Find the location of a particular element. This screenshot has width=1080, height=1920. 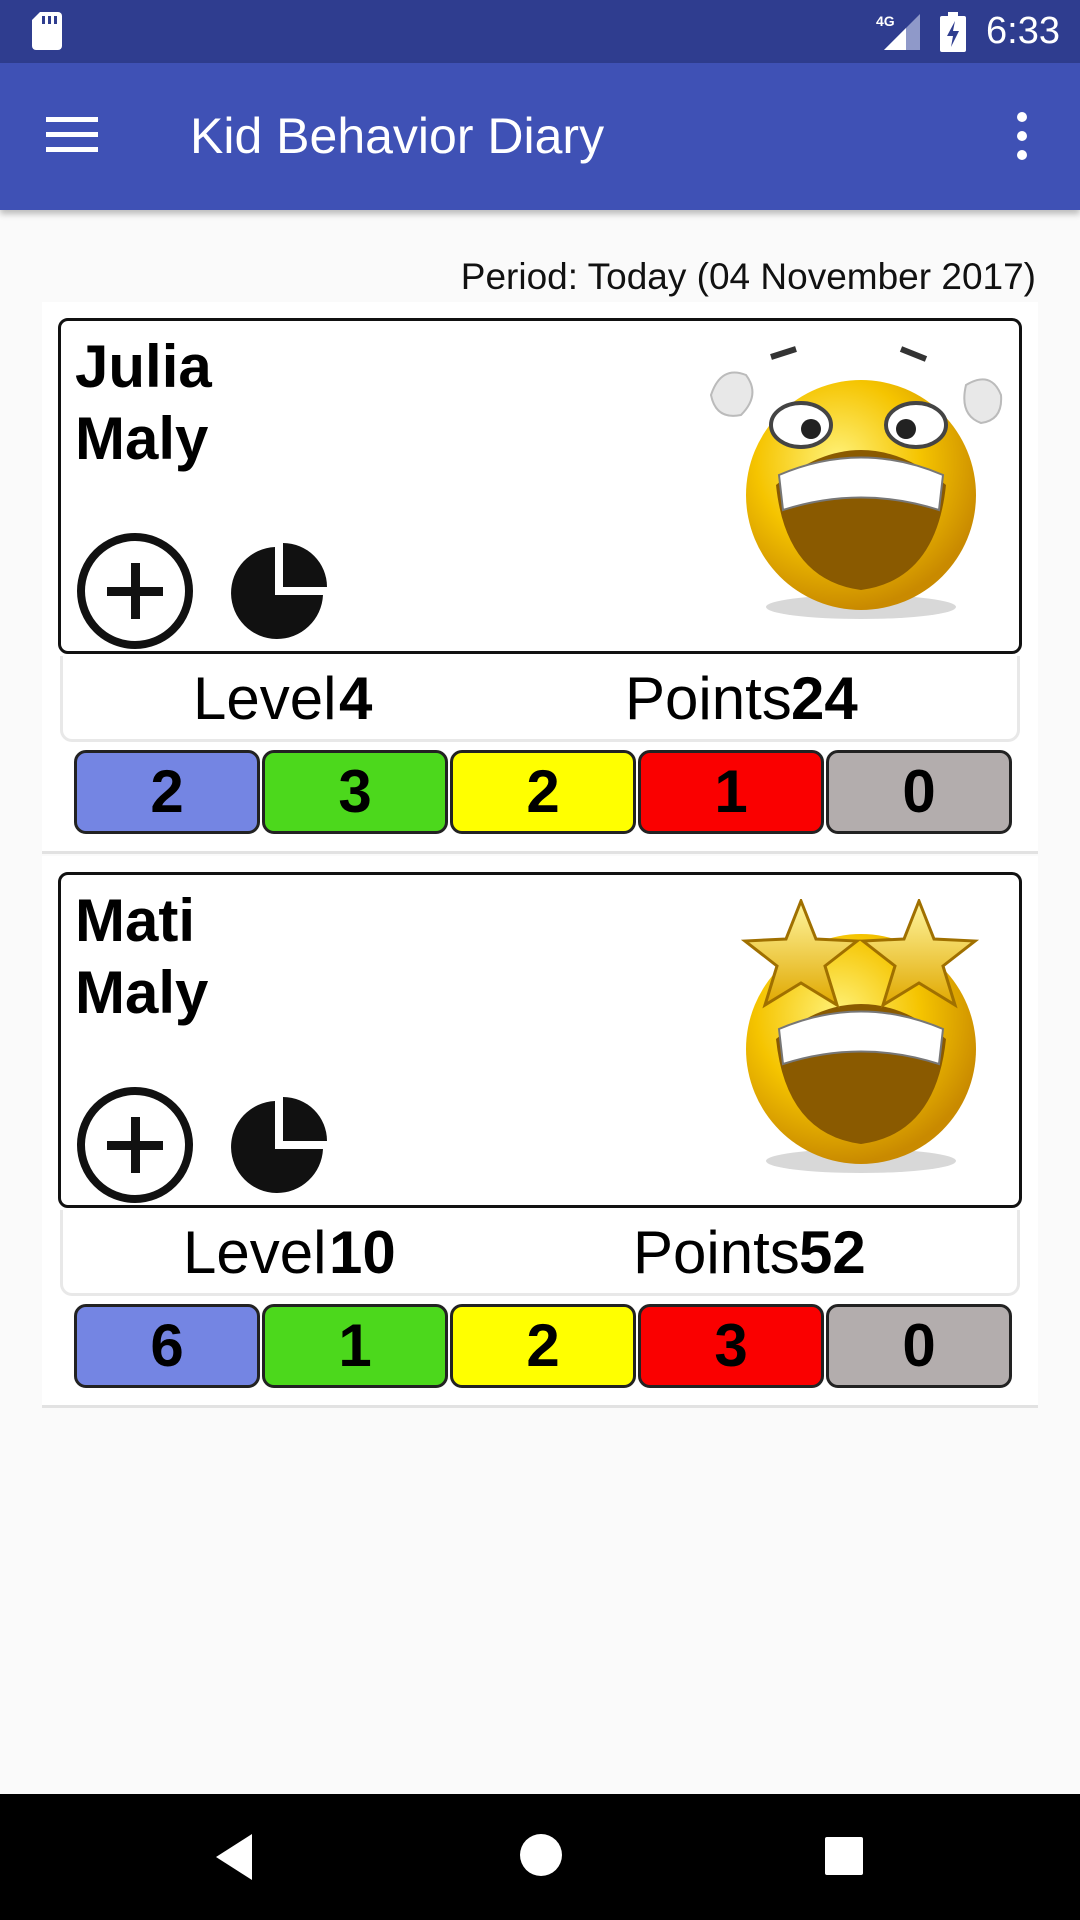

app-bar: Kid Behavior Diary is located at coordinates (540, 136).